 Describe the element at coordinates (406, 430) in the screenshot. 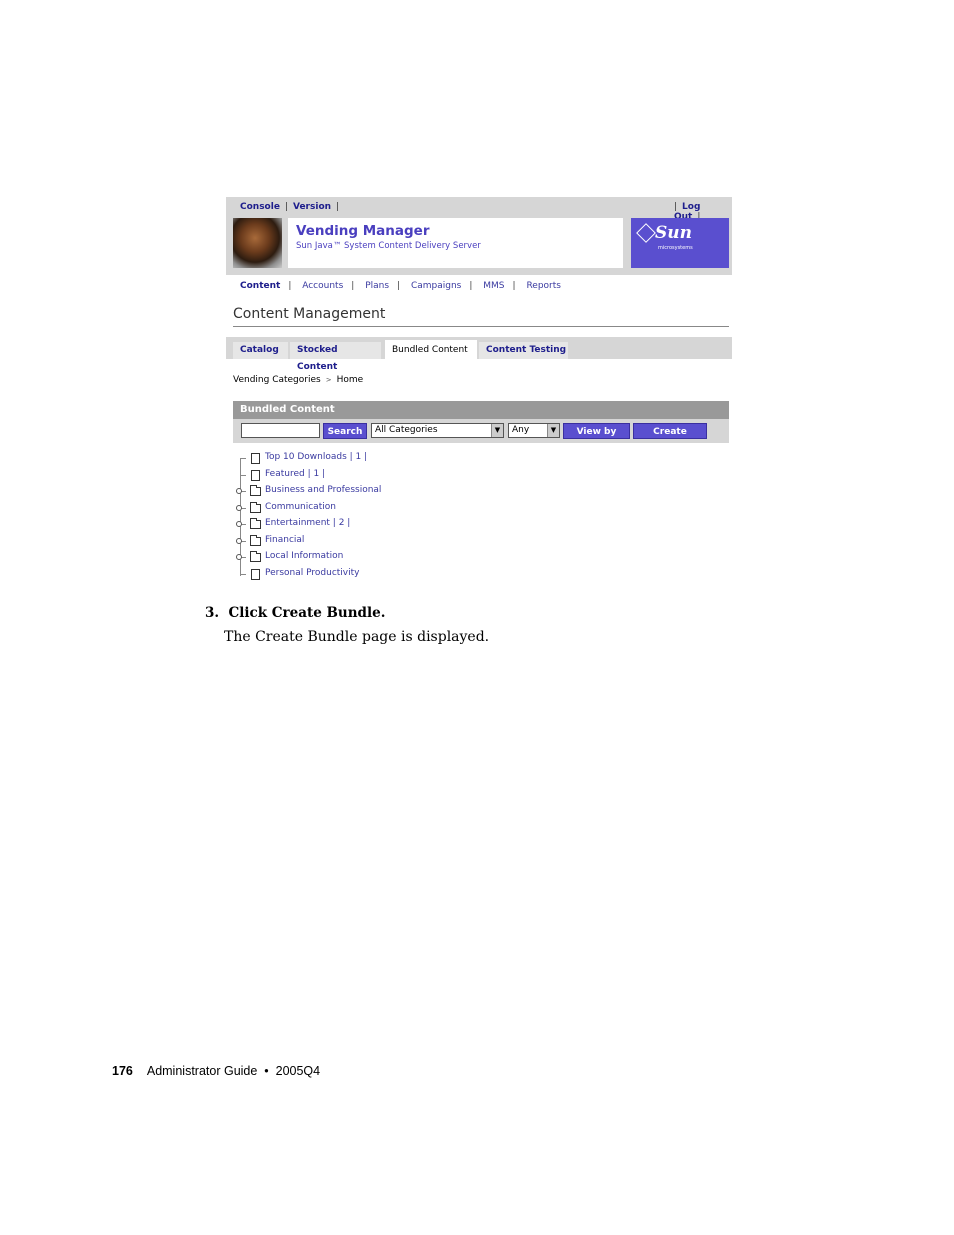

I see `category-select-value: All Categories` at that location.